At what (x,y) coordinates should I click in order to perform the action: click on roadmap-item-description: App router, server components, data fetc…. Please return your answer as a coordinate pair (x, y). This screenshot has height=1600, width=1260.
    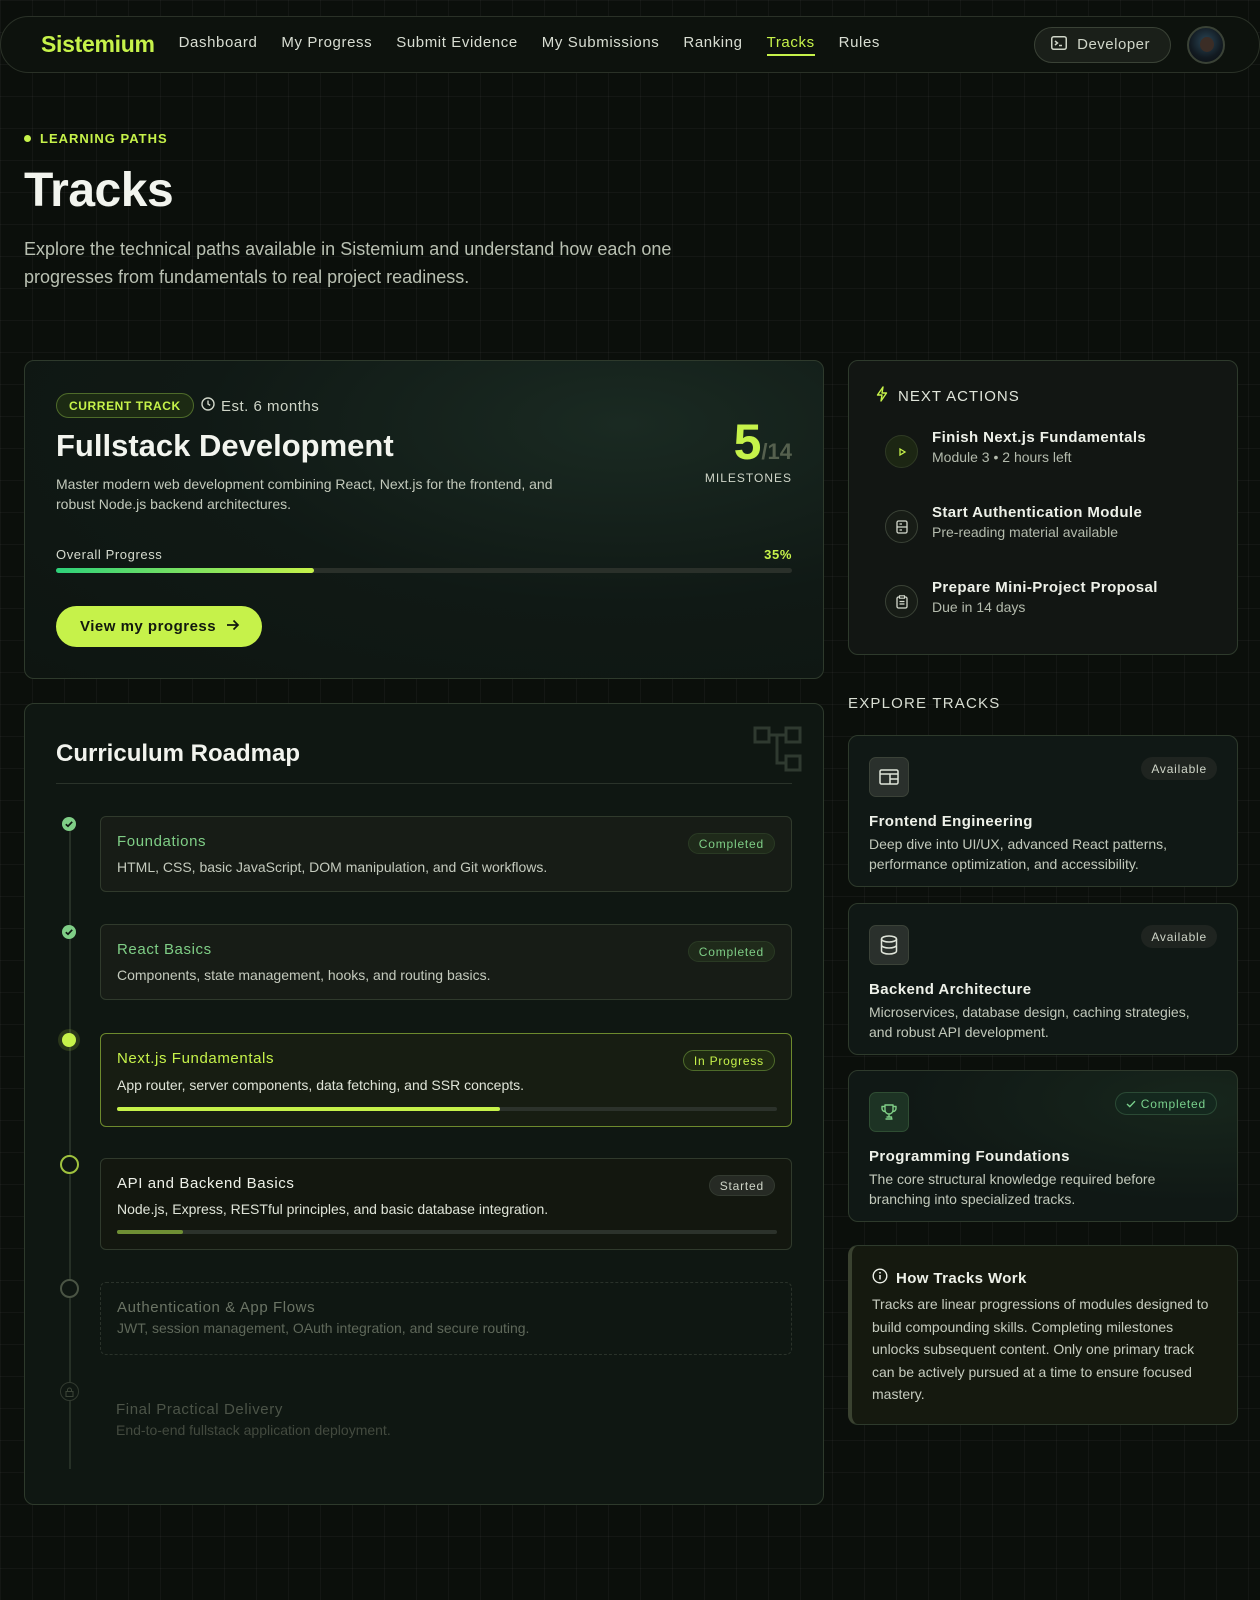
    Looking at the image, I should click on (321, 1085).